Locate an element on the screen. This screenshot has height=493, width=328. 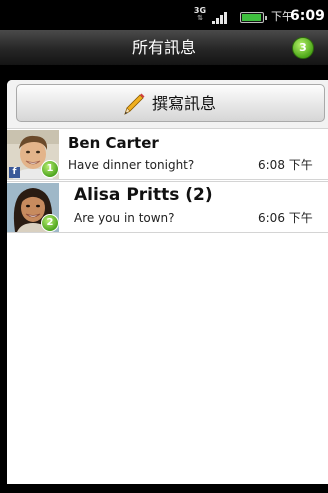
compose-label: 撰寫訊息 is located at coordinates (184, 103).